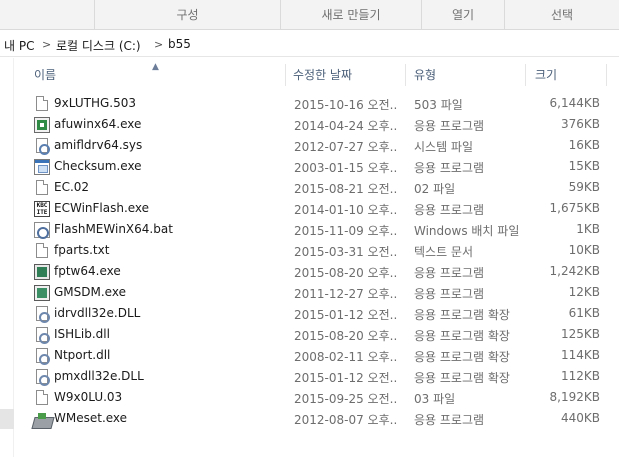 The image size is (619, 457). What do you see at coordinates (444, 147) in the screenshot?
I see `file-type: 시스템 파일` at bounding box center [444, 147].